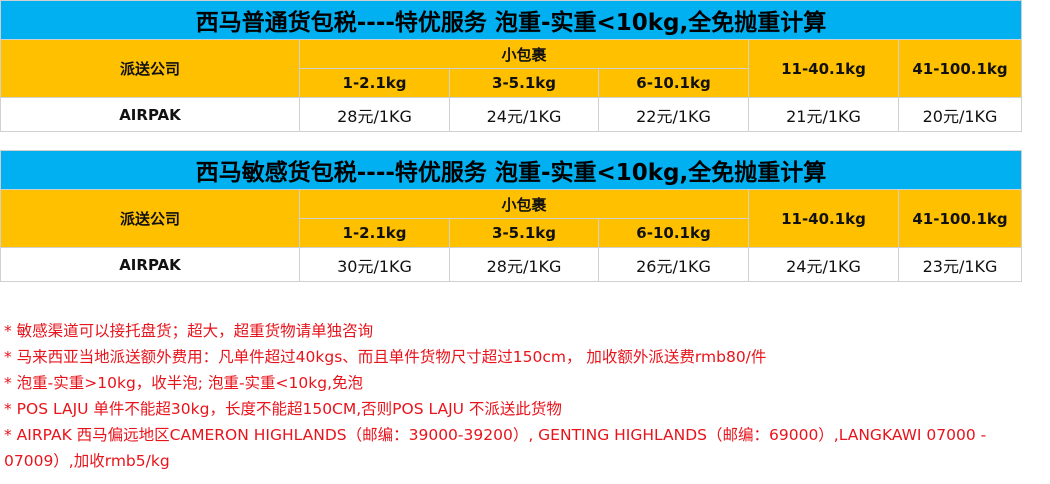 Image resolution: width=1050 pixels, height=484 pixels. Describe the element at coordinates (673, 114) in the screenshot. I see `price-cell: 22元/1KG` at that location.